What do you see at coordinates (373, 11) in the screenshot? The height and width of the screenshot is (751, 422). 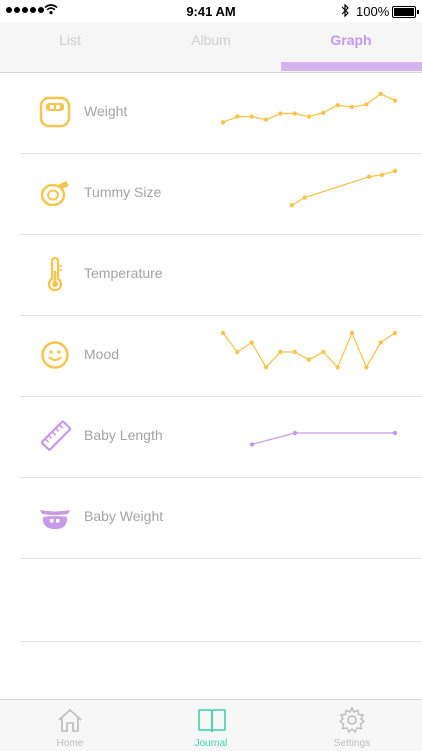 I see `battery-percent: 100%` at bounding box center [373, 11].